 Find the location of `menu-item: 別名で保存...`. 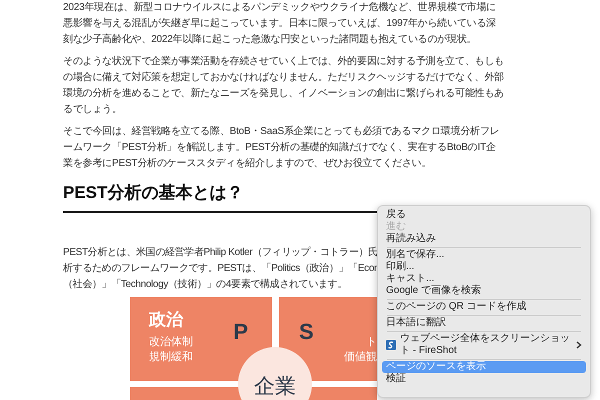

menu-item: 別名で保存... is located at coordinates (484, 255).